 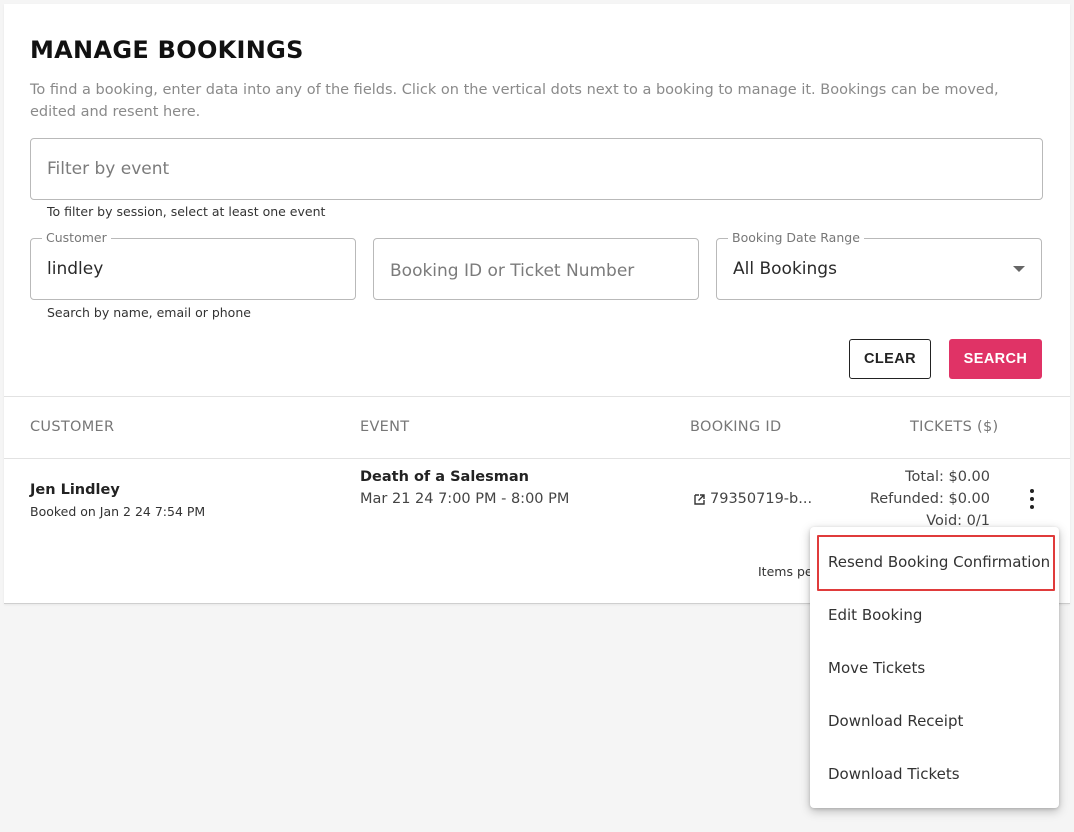 What do you see at coordinates (465, 499) in the screenshot?
I see `event-time: Mar 21 24 7:00 PM - 8:00 PM` at bounding box center [465, 499].